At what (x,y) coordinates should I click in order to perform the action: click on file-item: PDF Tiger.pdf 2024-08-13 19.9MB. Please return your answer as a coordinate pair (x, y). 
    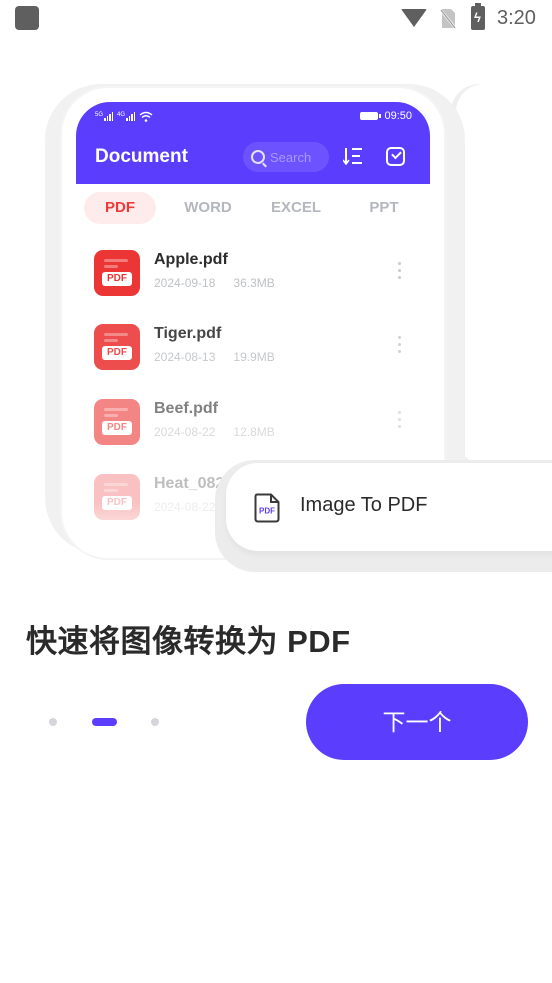
    Looking at the image, I should click on (259, 349).